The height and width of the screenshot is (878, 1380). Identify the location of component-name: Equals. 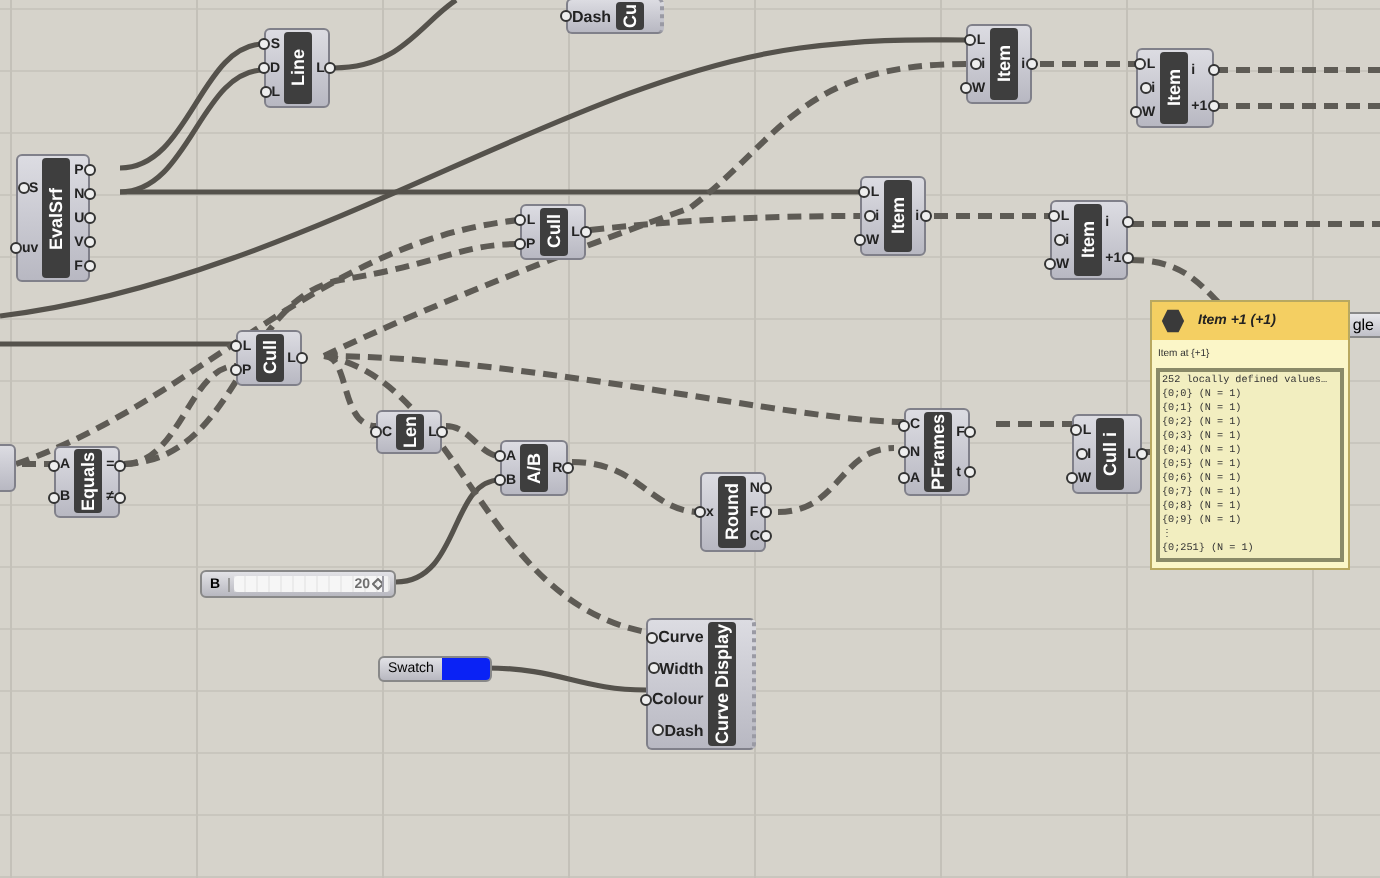
(88, 482).